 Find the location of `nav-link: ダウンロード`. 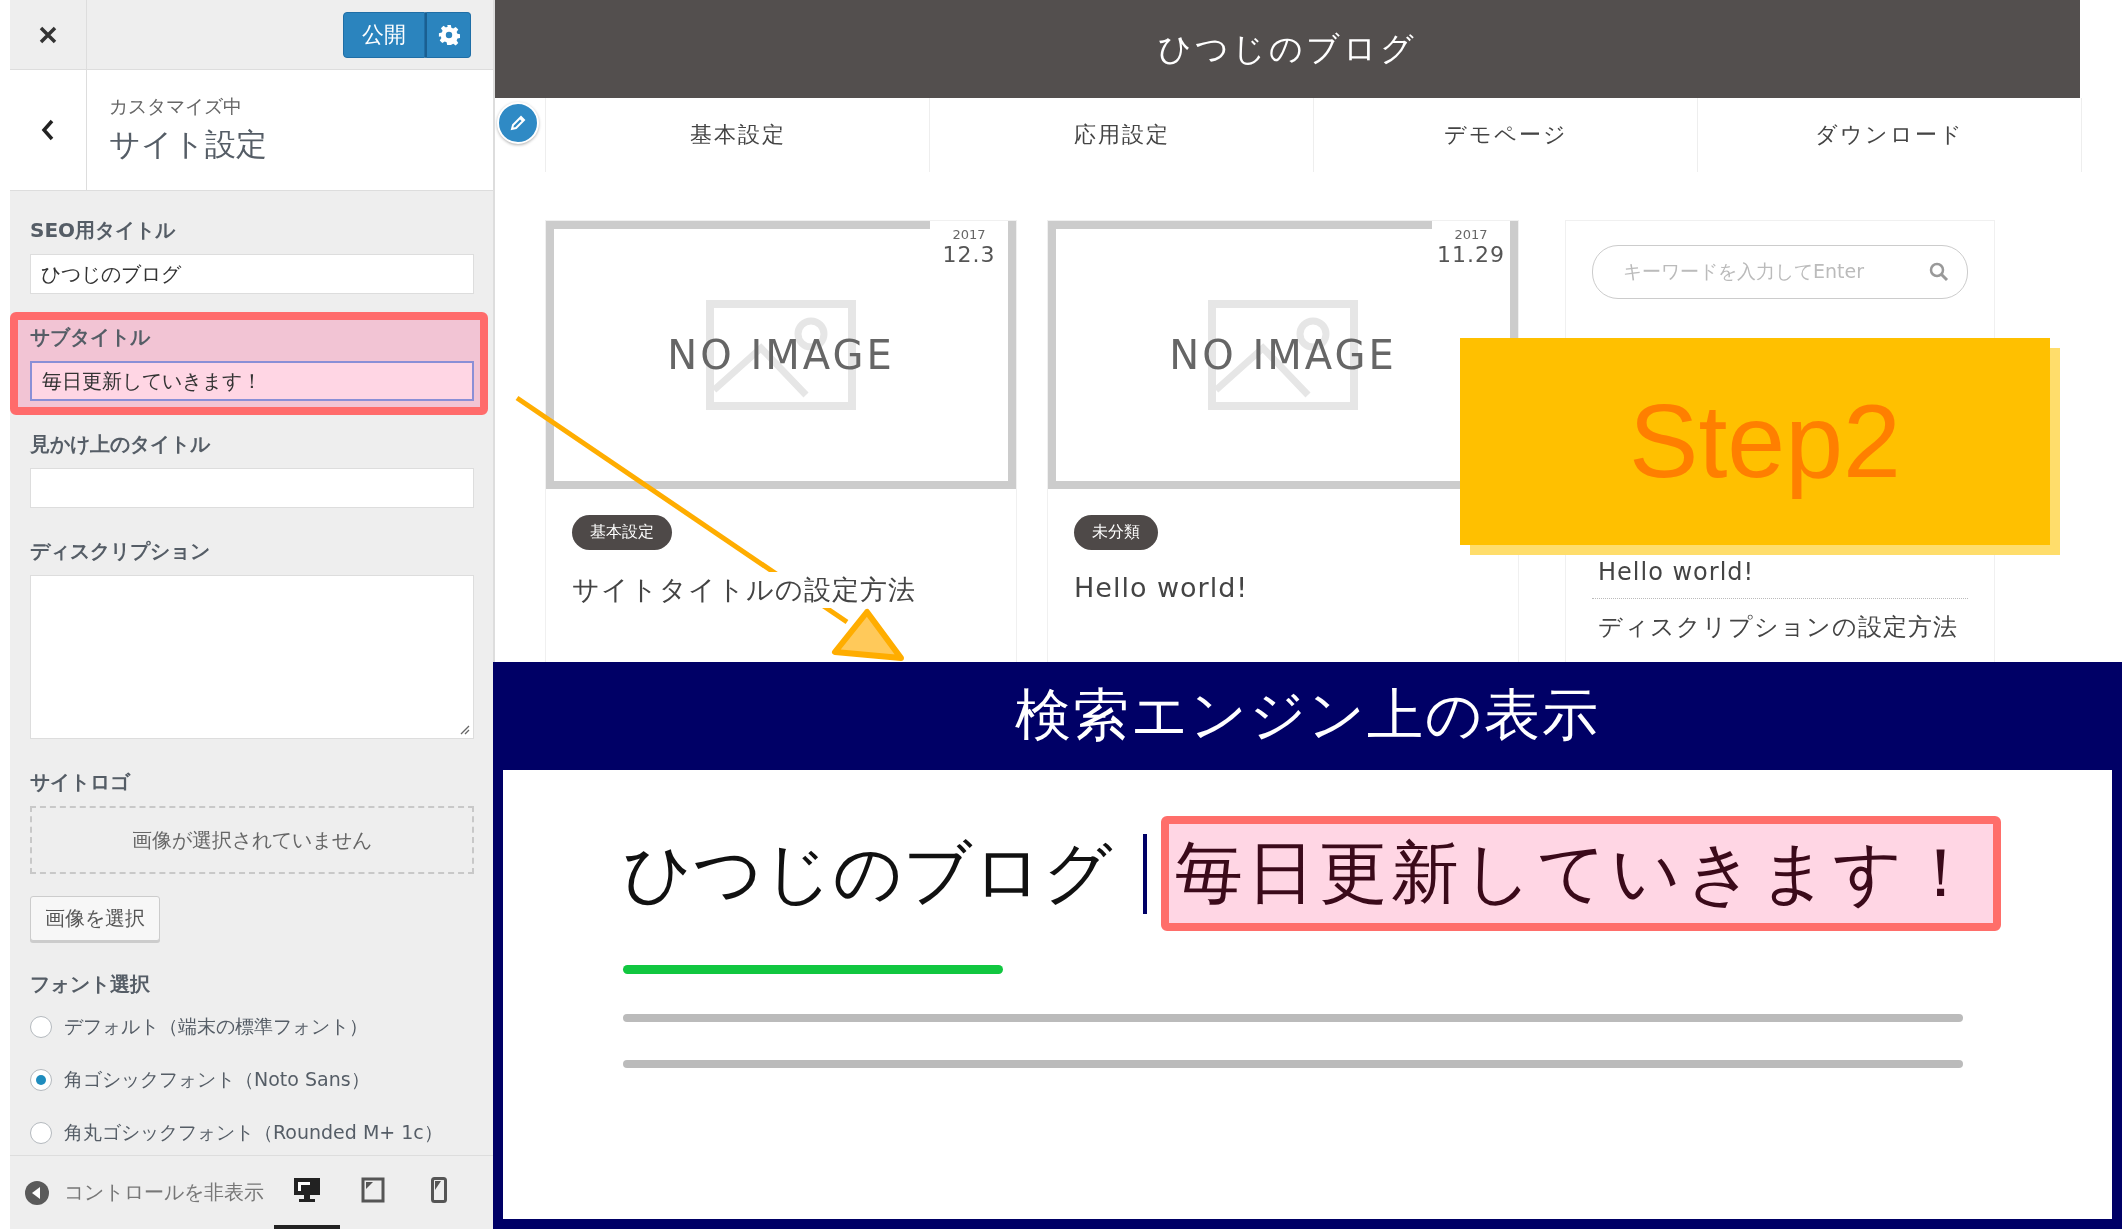

nav-link: ダウンロード is located at coordinates (1889, 135).